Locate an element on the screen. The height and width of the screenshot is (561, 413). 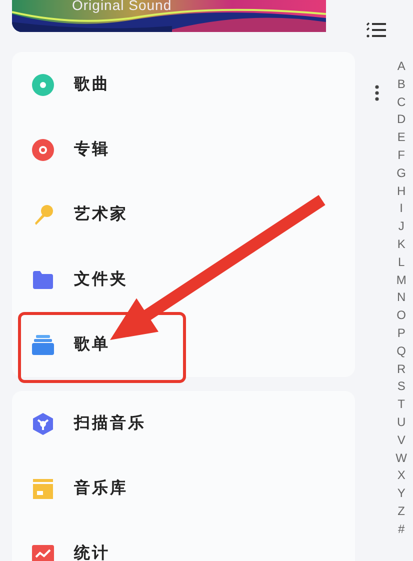
index-letter: S is located at coordinates (401, 387).